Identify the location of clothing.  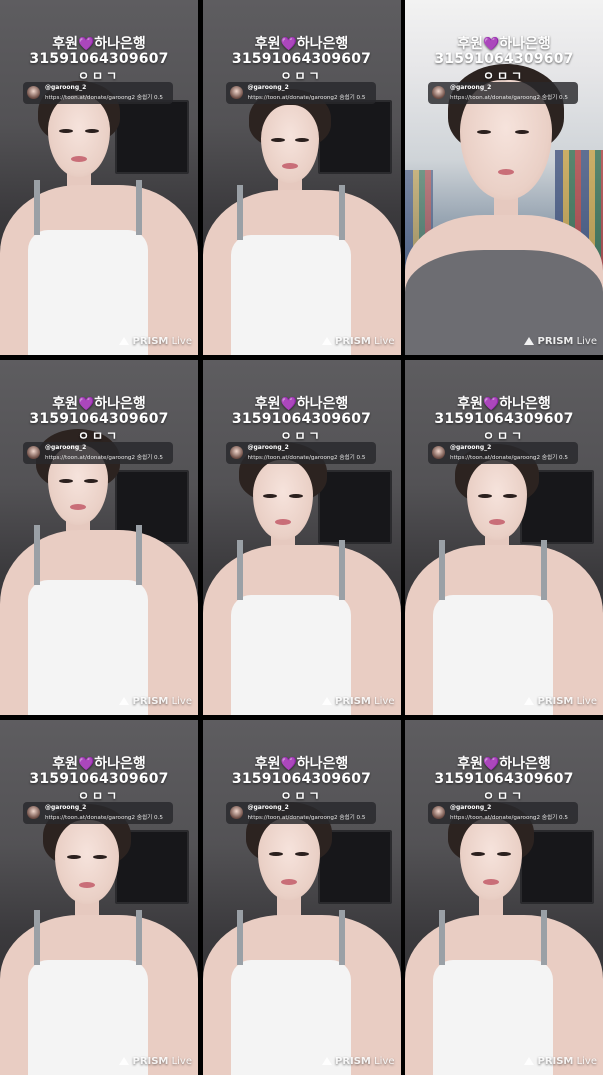
(88, 647).